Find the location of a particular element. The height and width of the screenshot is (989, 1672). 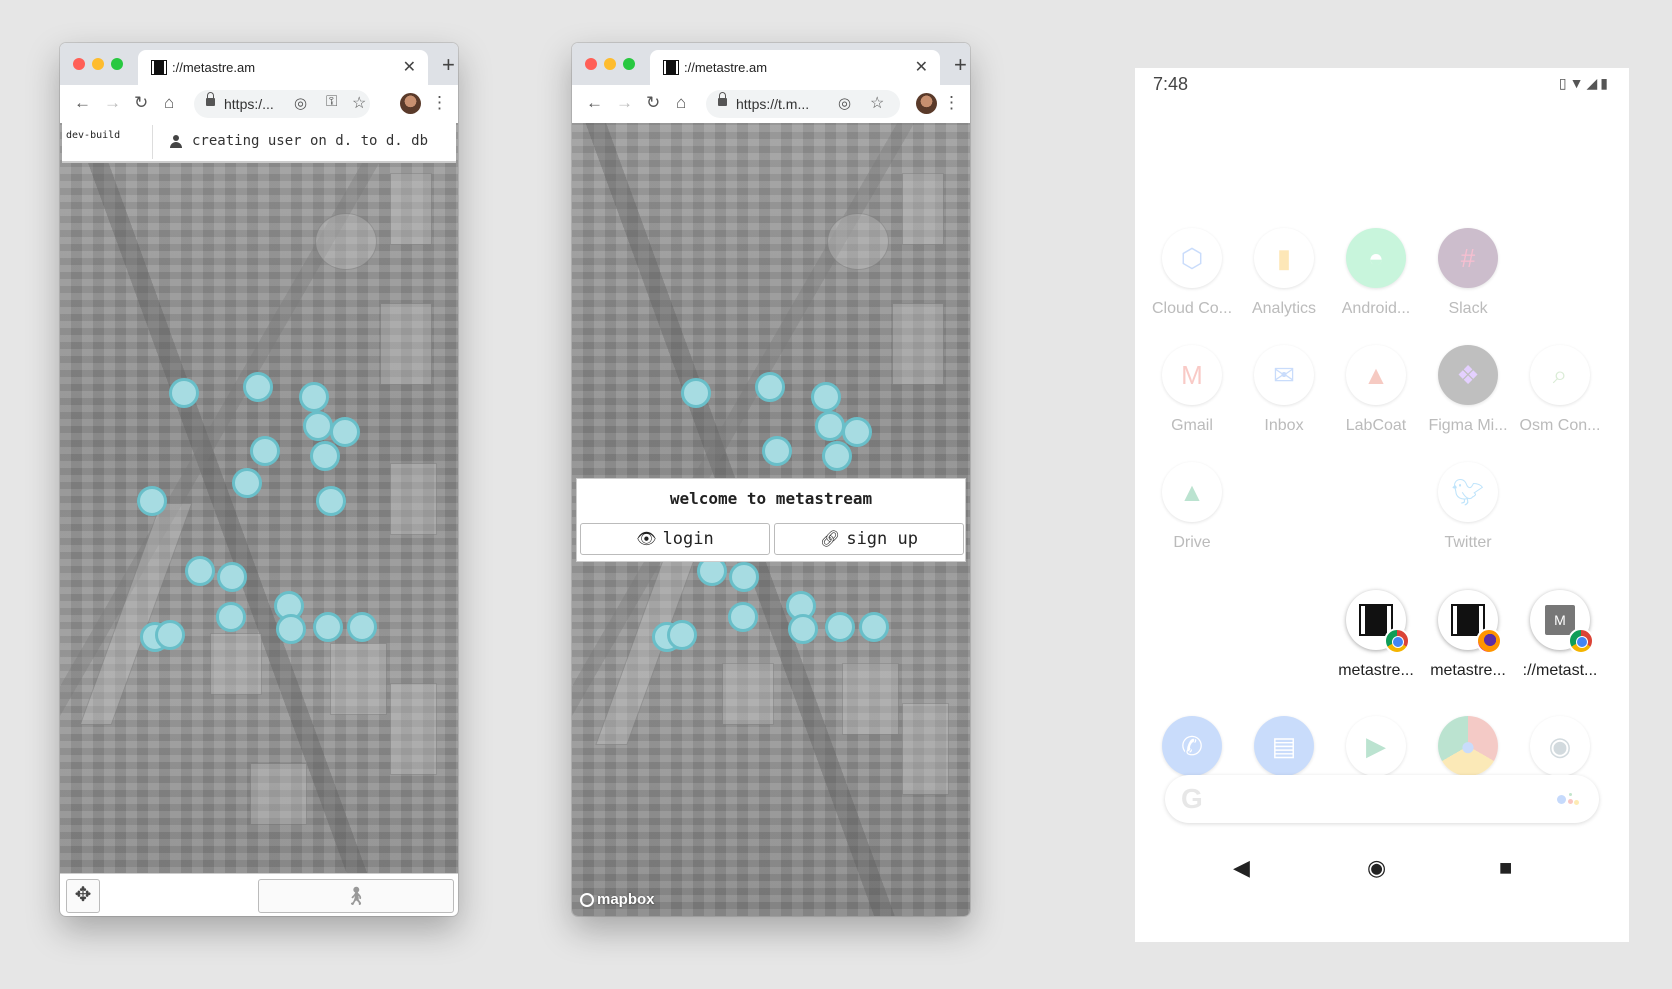

app-label: Slack is located at coordinates (1468, 308).